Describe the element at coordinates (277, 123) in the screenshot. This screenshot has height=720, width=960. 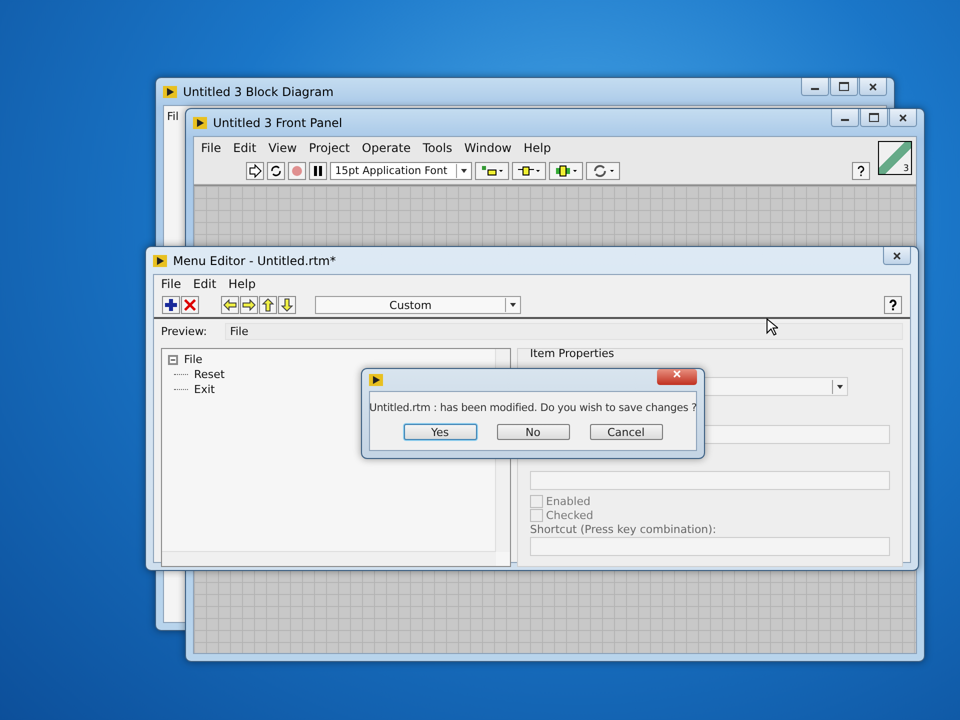
I see `window-title: Untitled 3 Front Panel` at that location.